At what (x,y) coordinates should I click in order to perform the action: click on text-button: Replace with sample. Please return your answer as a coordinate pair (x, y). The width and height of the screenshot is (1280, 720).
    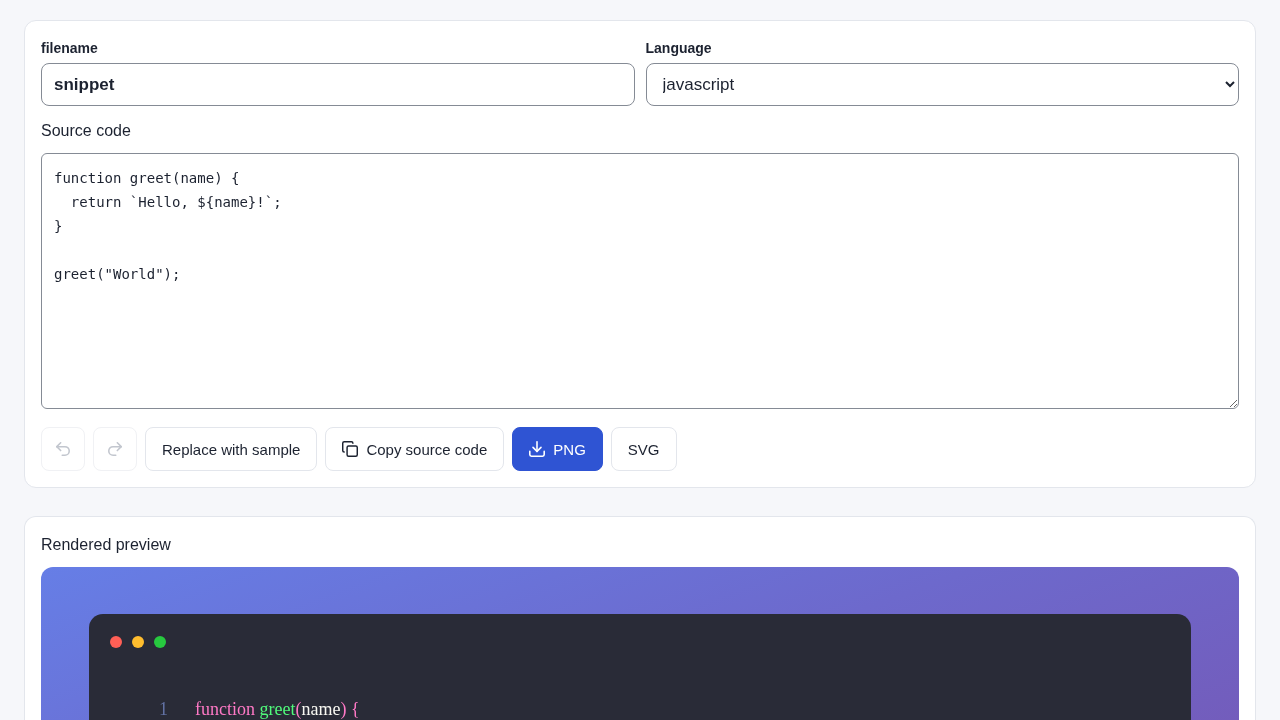
    Looking at the image, I should click on (231, 449).